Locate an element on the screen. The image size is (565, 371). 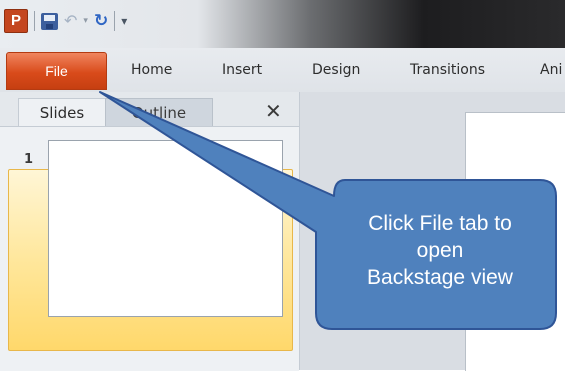
callout-line-2: open is located at coordinates (440, 250).